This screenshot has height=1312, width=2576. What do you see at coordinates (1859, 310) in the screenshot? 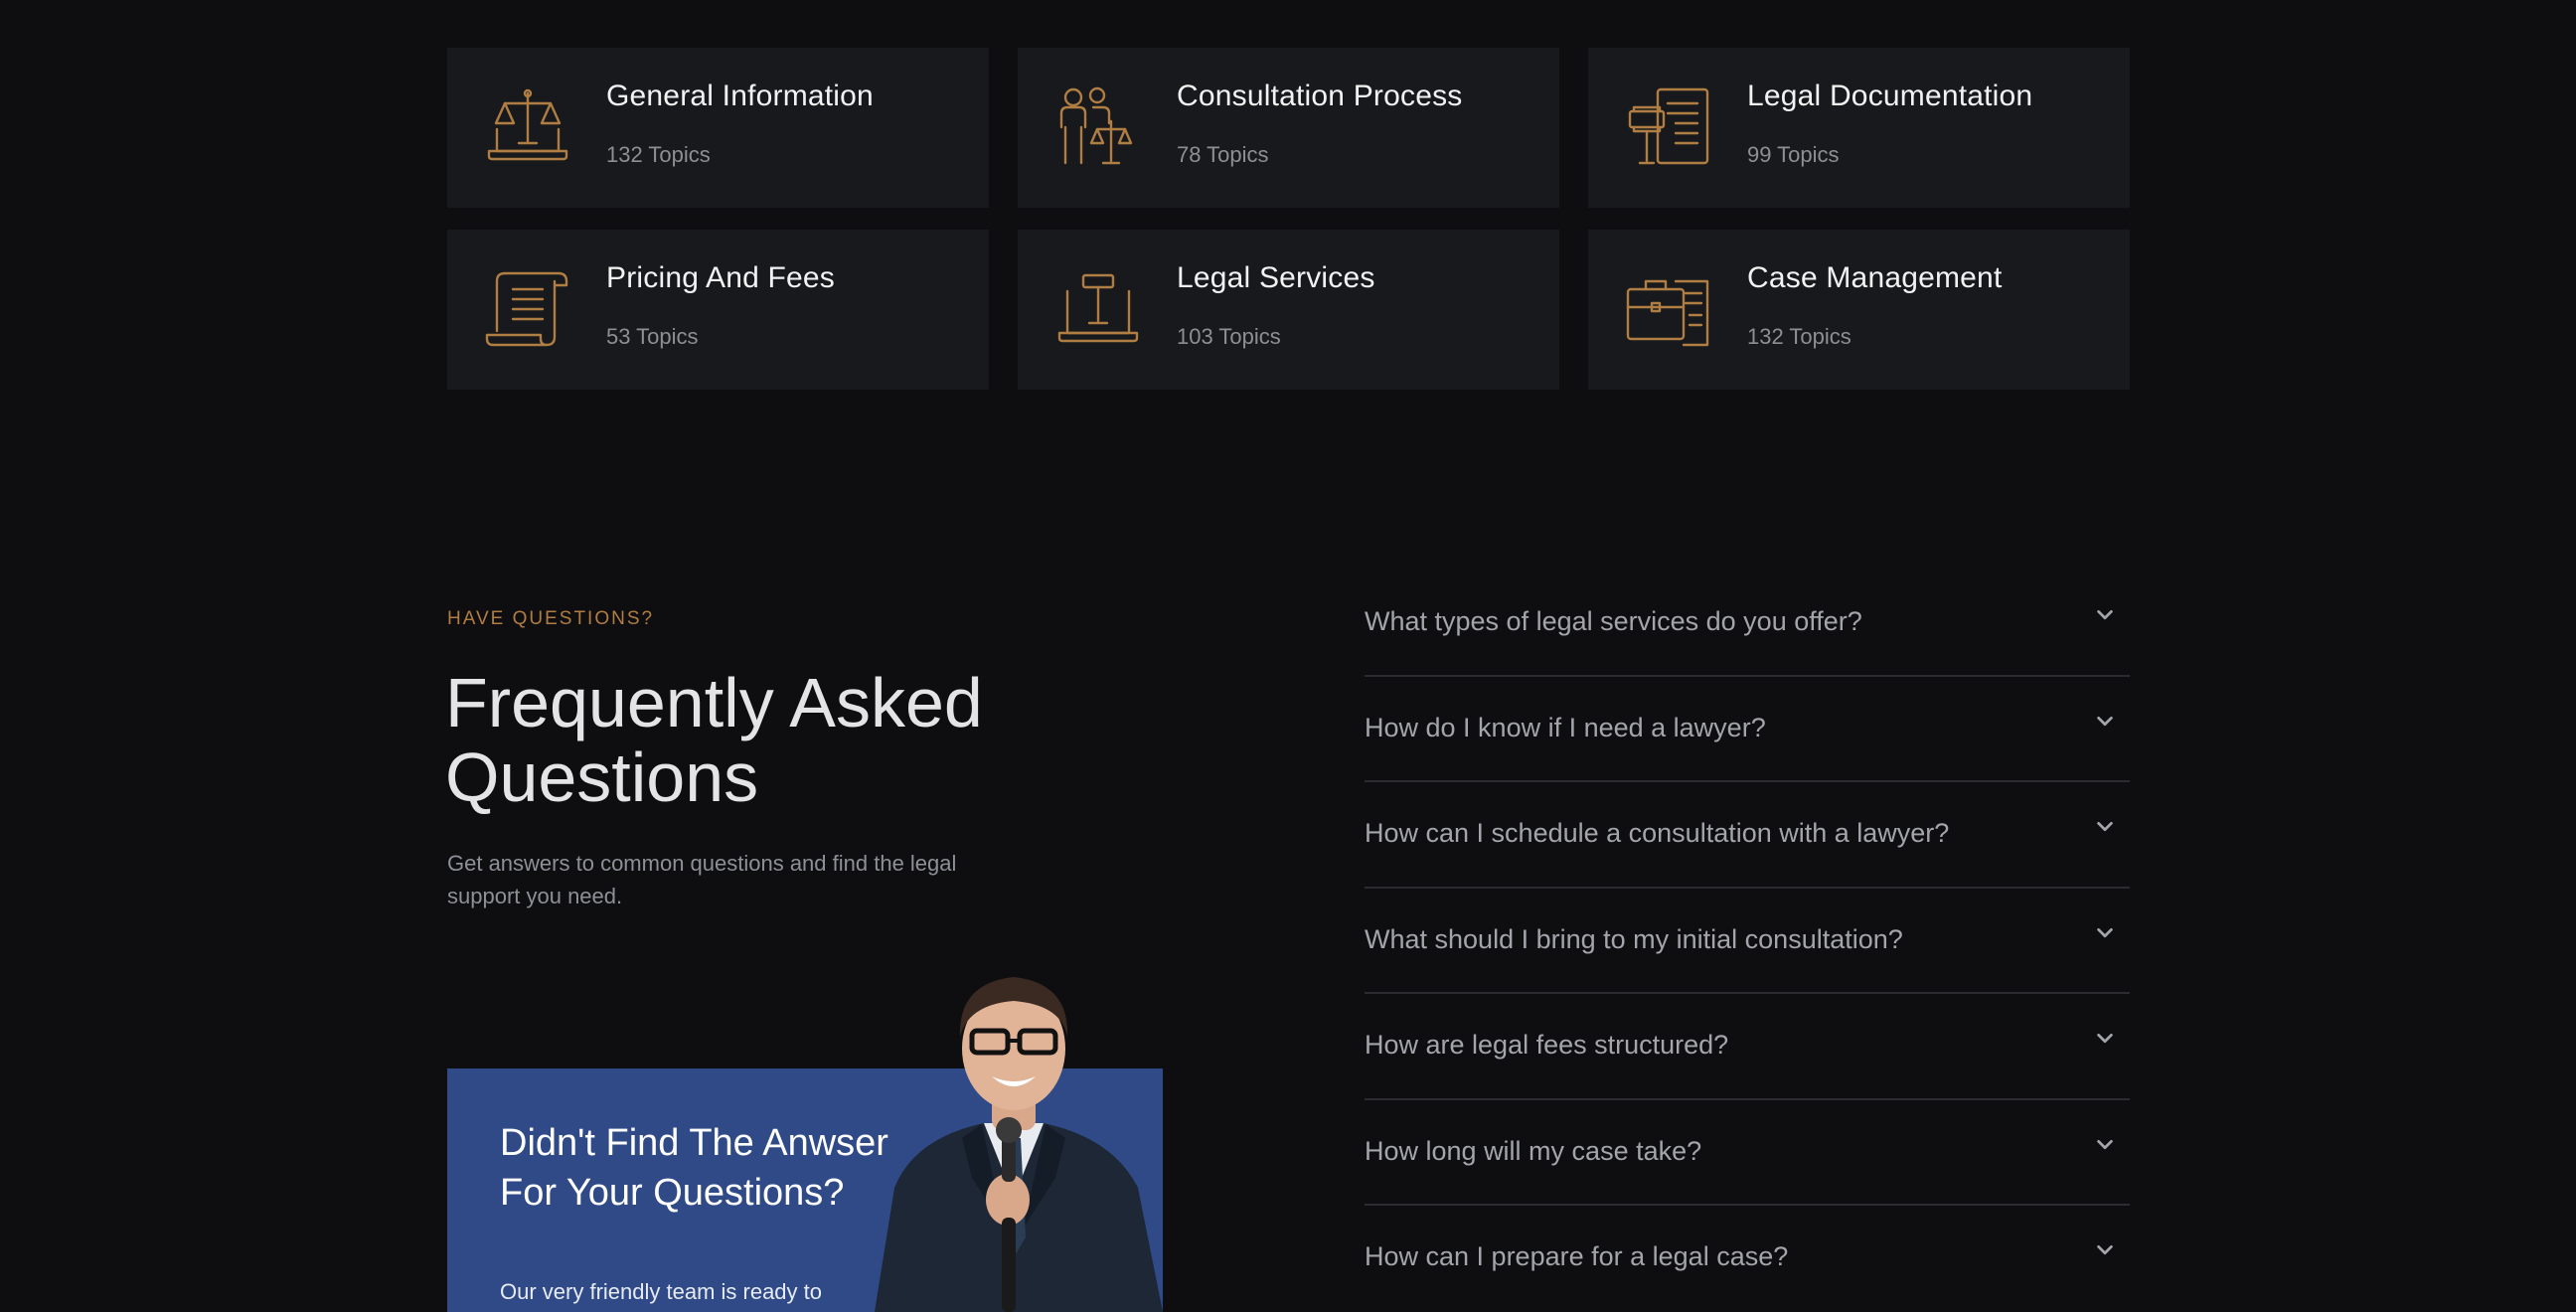
I see `category-card-case-management: Case Management 132 Topics` at bounding box center [1859, 310].